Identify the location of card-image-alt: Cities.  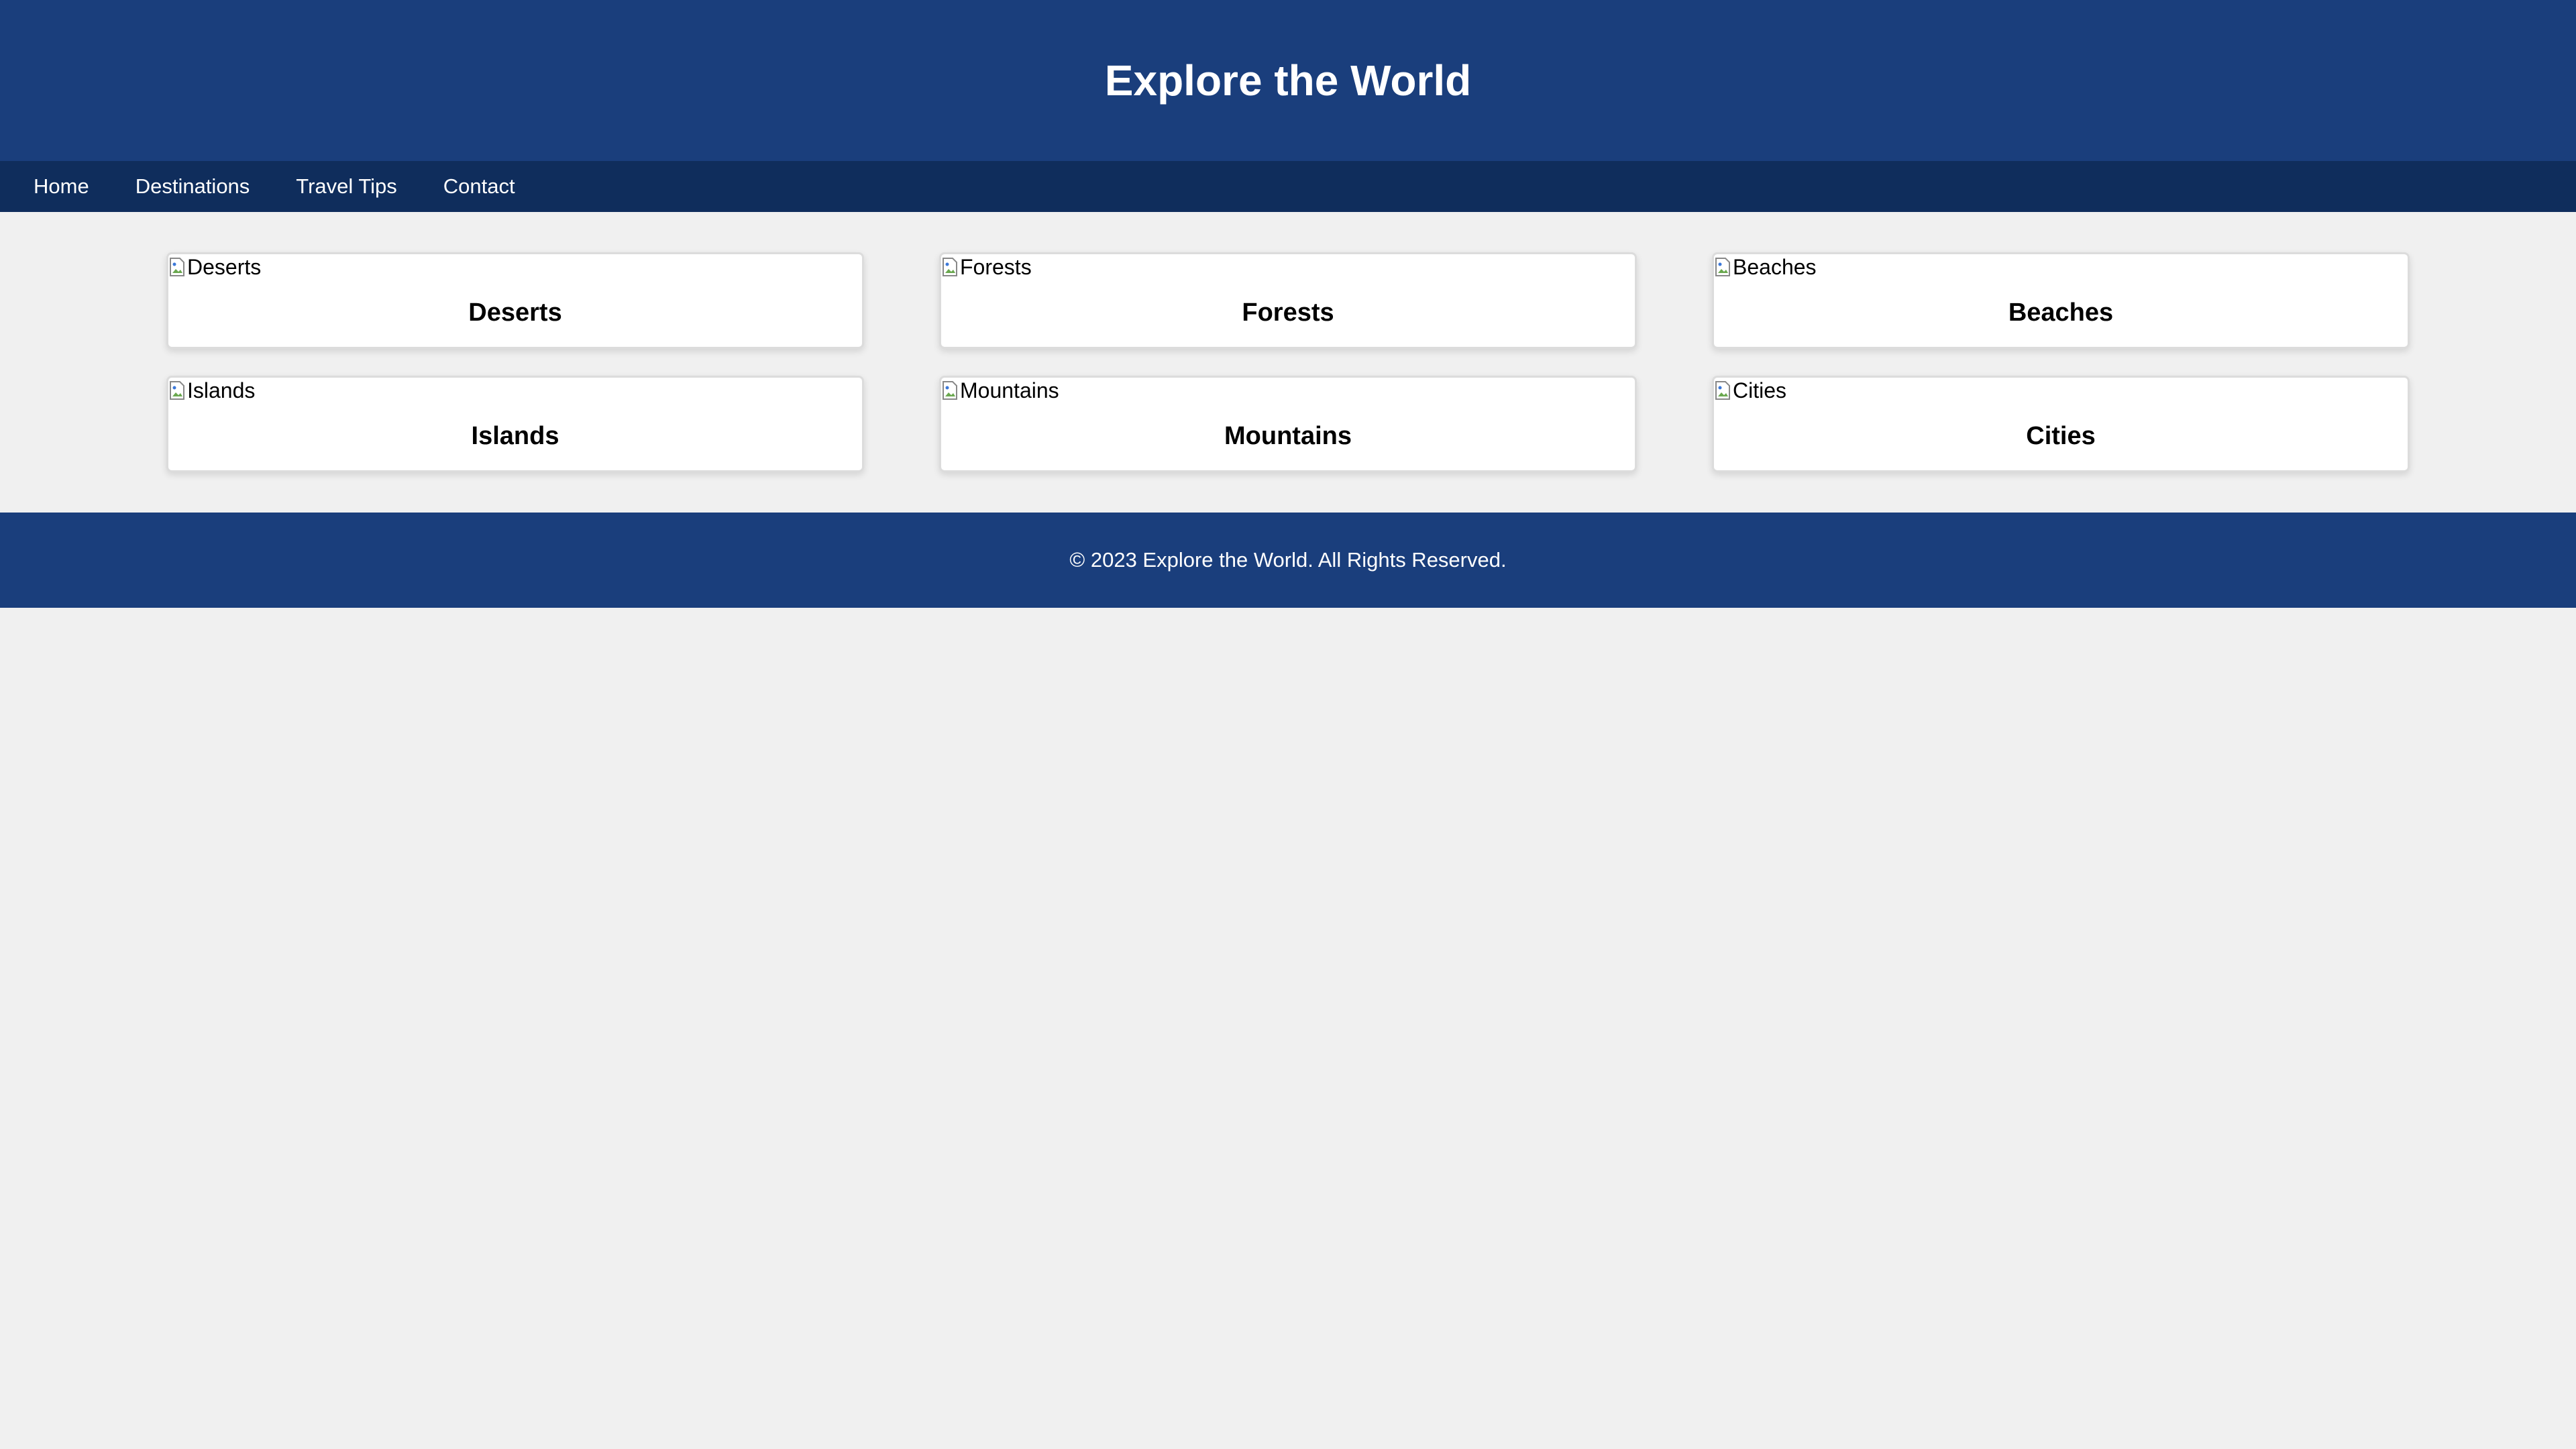
(1760, 390).